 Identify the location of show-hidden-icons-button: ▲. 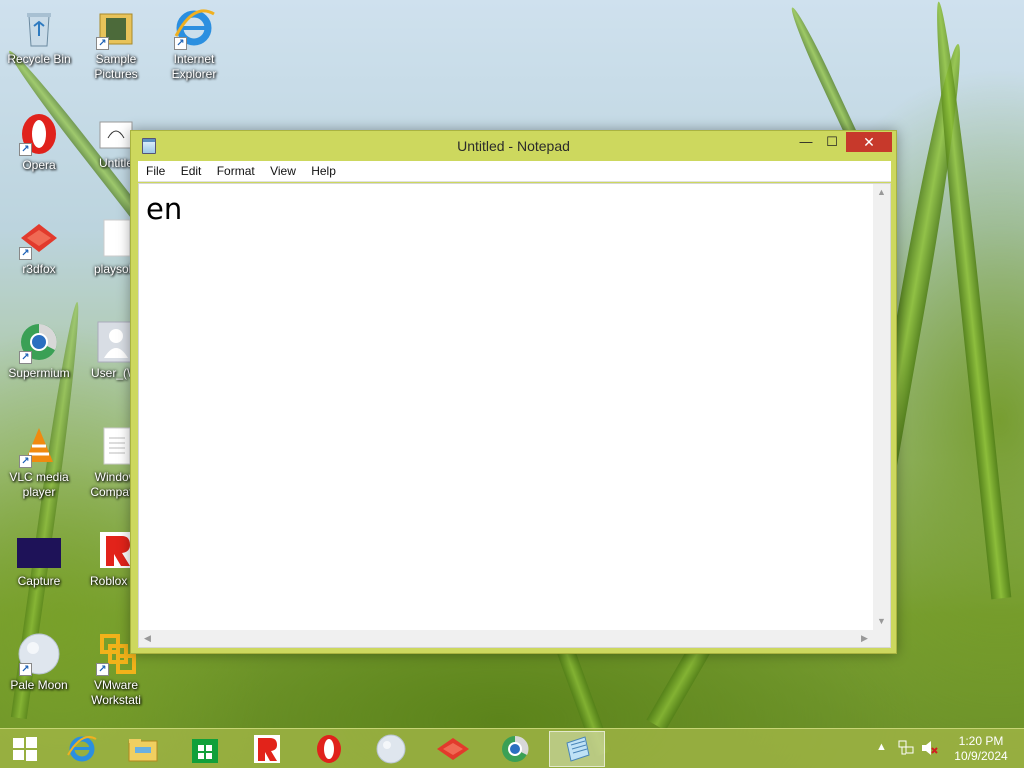
(881, 754).